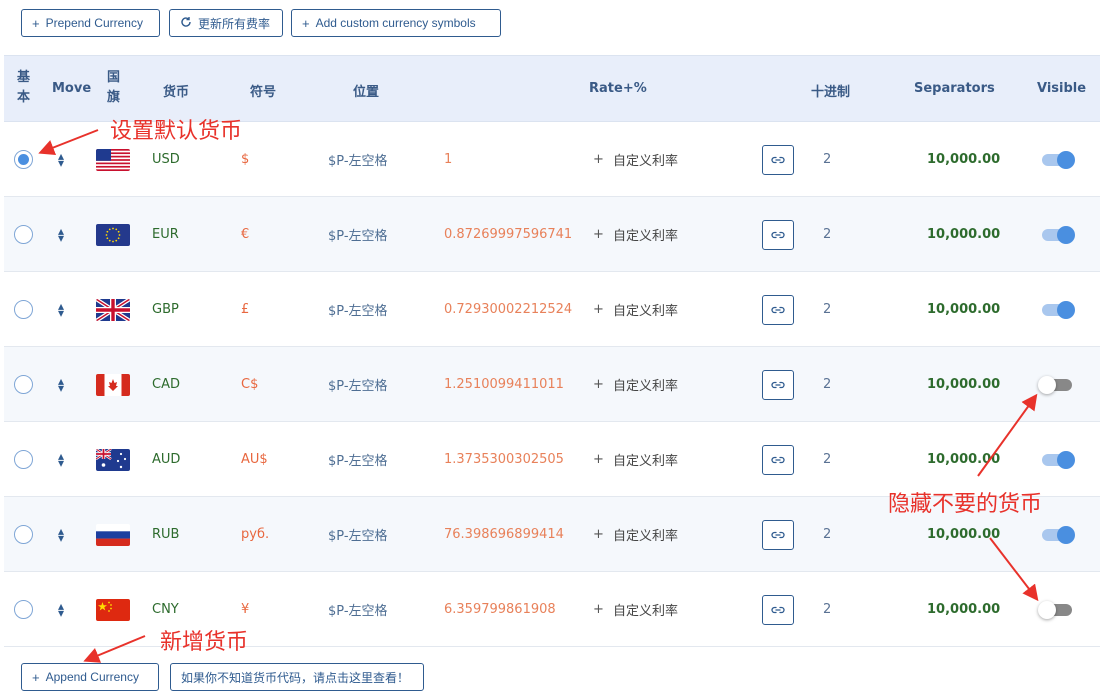 The image size is (1100, 699). What do you see at coordinates (504, 459) in the screenshot?
I see `currency-rate: 1.3735300302505` at bounding box center [504, 459].